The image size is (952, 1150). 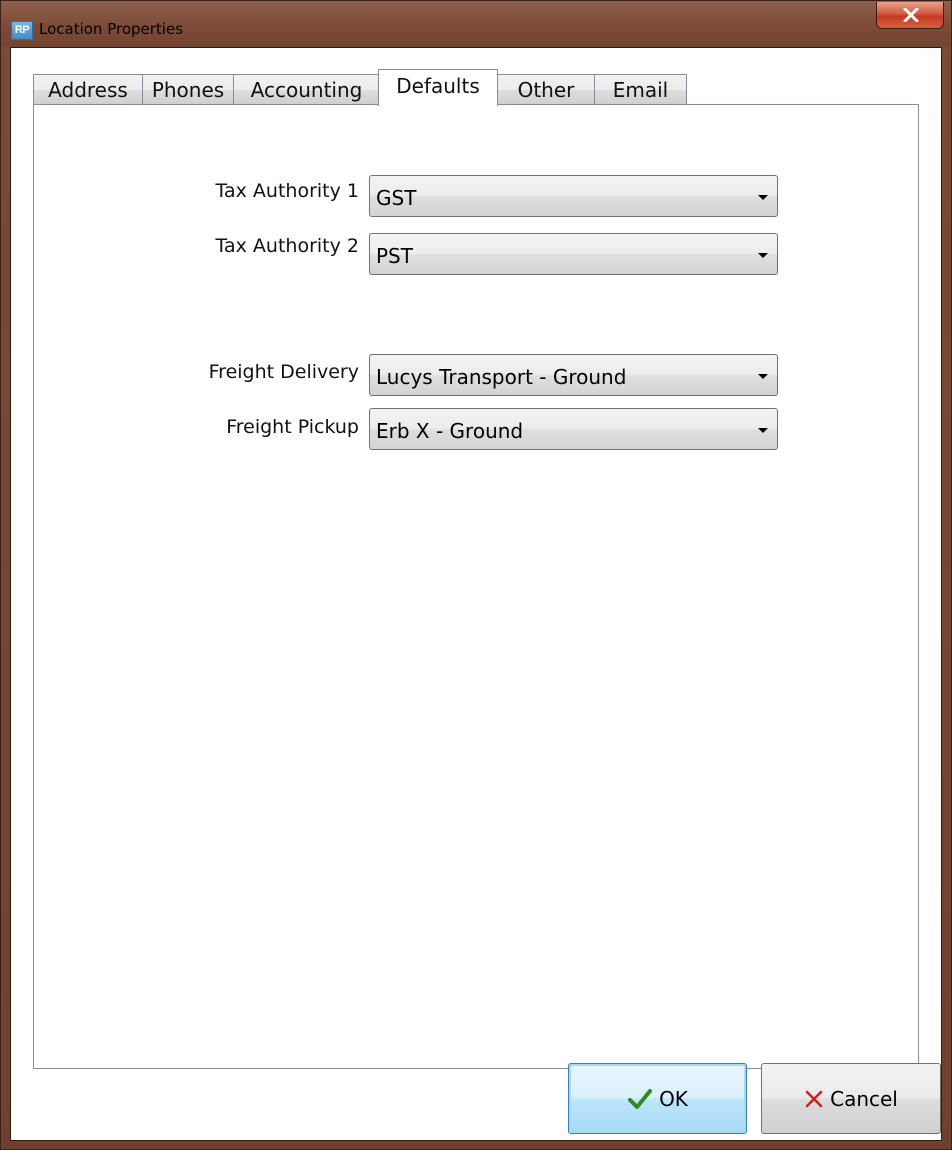 What do you see at coordinates (188, 89) in the screenshot?
I see `tab-phones: Phones` at bounding box center [188, 89].